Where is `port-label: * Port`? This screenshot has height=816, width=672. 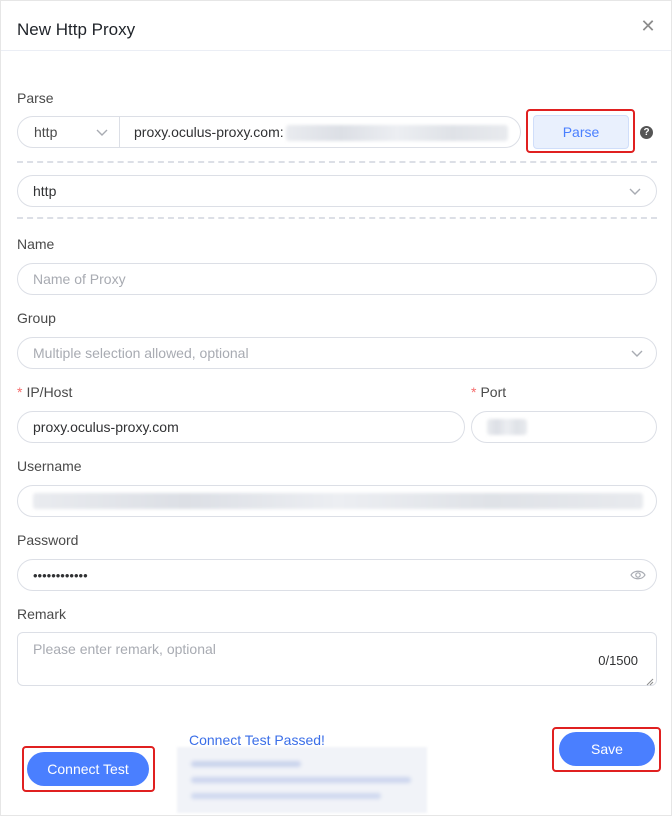
port-label: * Port is located at coordinates (488, 392).